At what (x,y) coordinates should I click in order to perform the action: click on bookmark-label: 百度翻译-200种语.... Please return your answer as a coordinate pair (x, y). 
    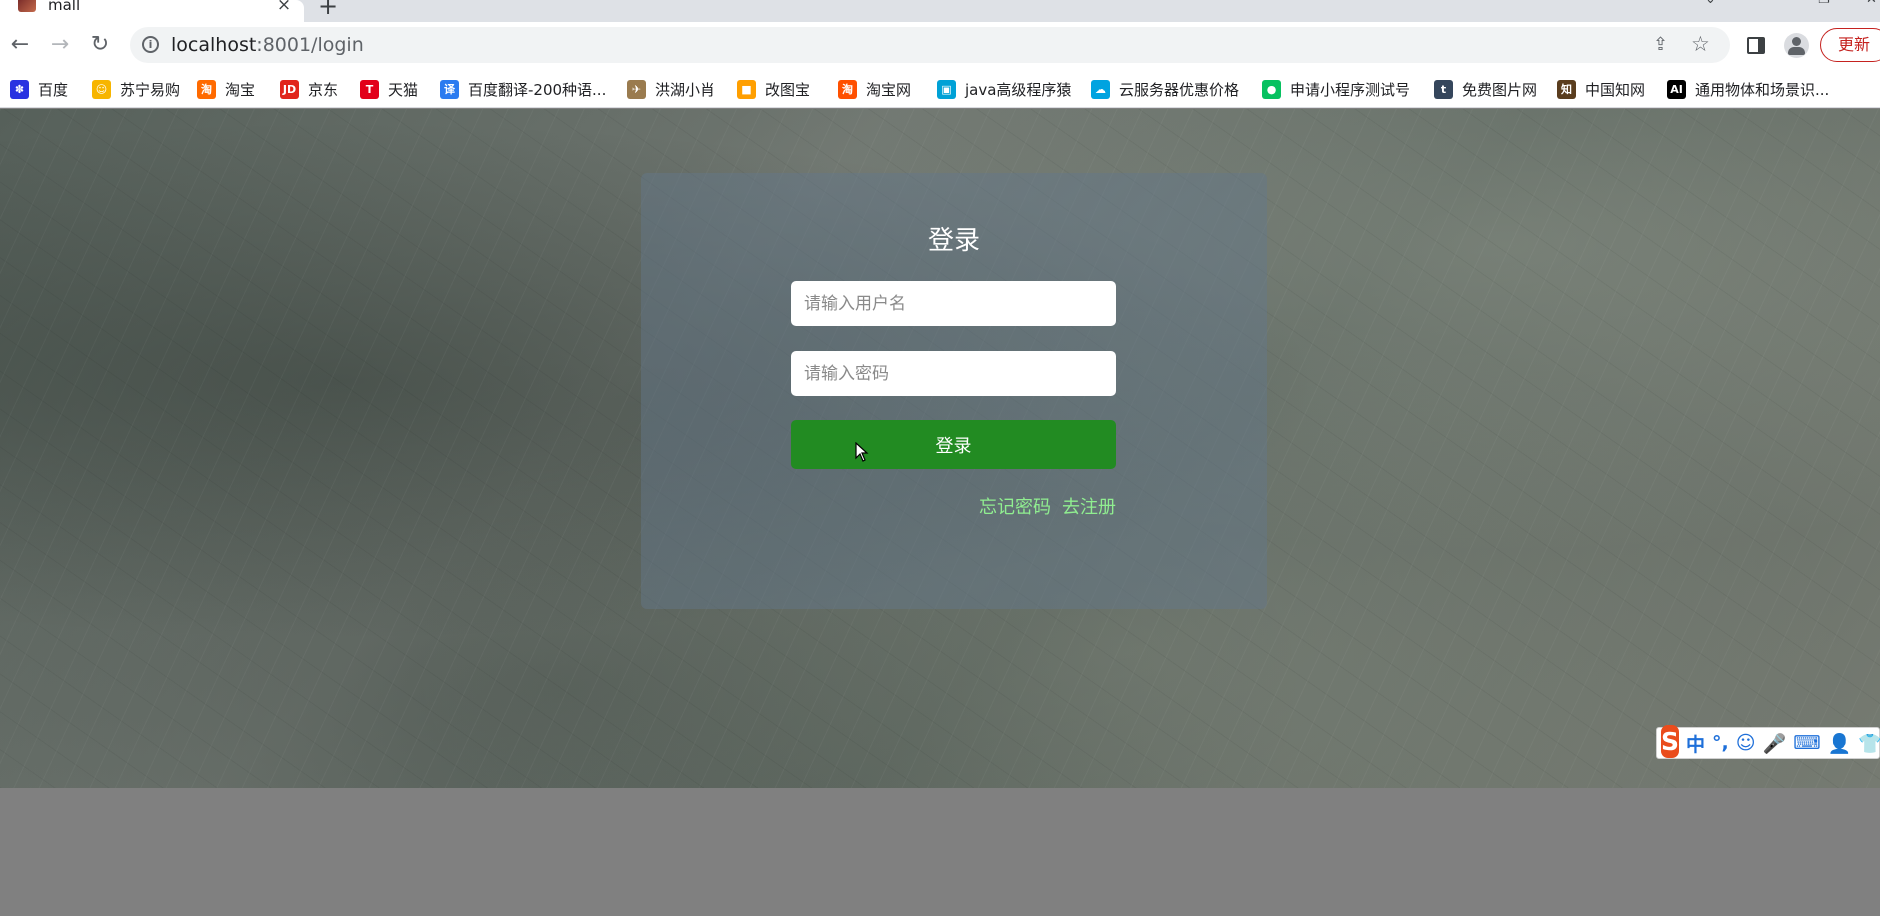
    Looking at the image, I should click on (537, 89).